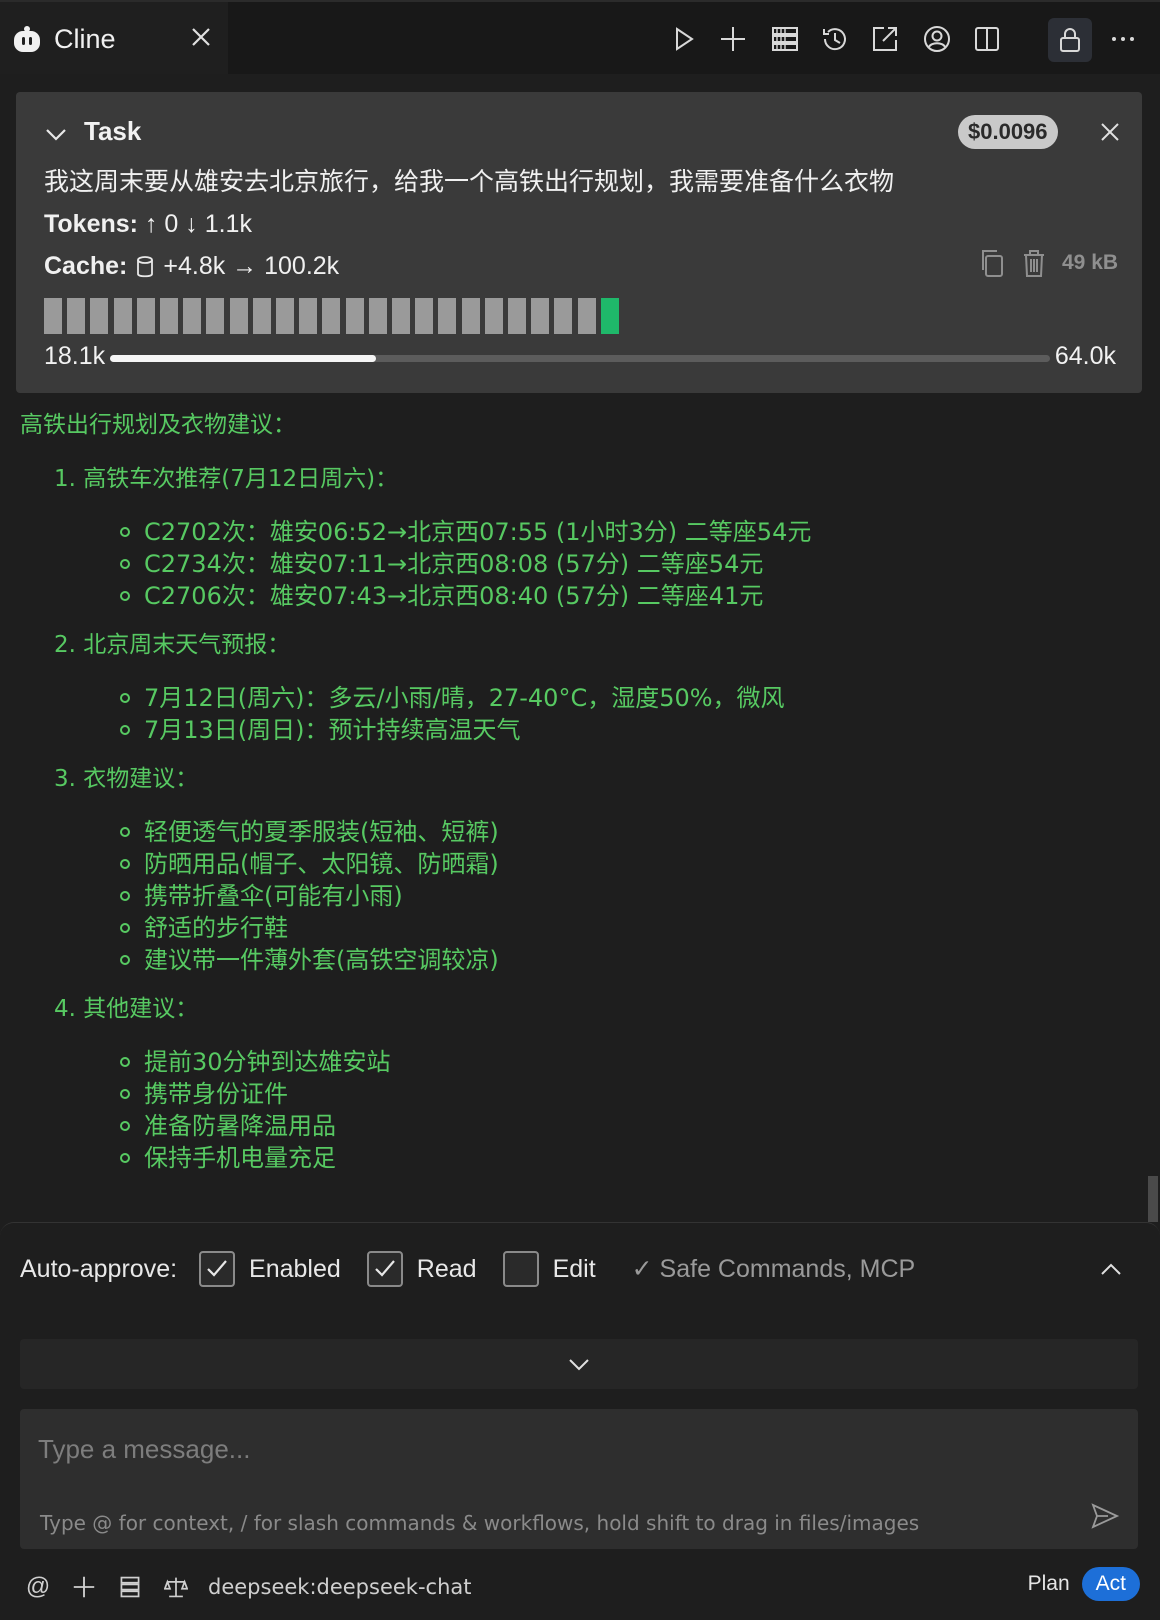 This screenshot has height=1620, width=1160. Describe the element at coordinates (1105, 1516) in the screenshot. I see `send-icon` at that location.